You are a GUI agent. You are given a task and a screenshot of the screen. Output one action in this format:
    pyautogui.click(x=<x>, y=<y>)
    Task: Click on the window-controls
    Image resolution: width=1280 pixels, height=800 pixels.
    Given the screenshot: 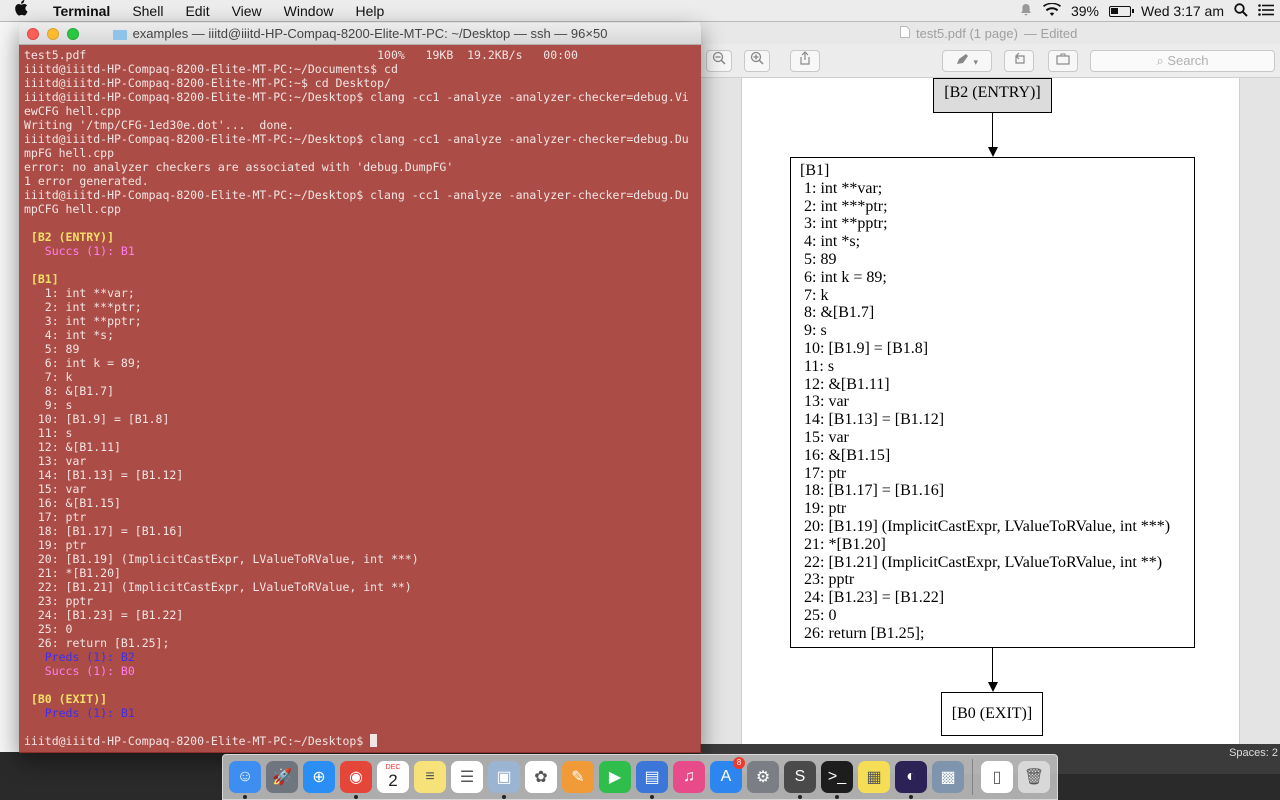 What is the action you would take?
    pyautogui.click(x=53, y=34)
    